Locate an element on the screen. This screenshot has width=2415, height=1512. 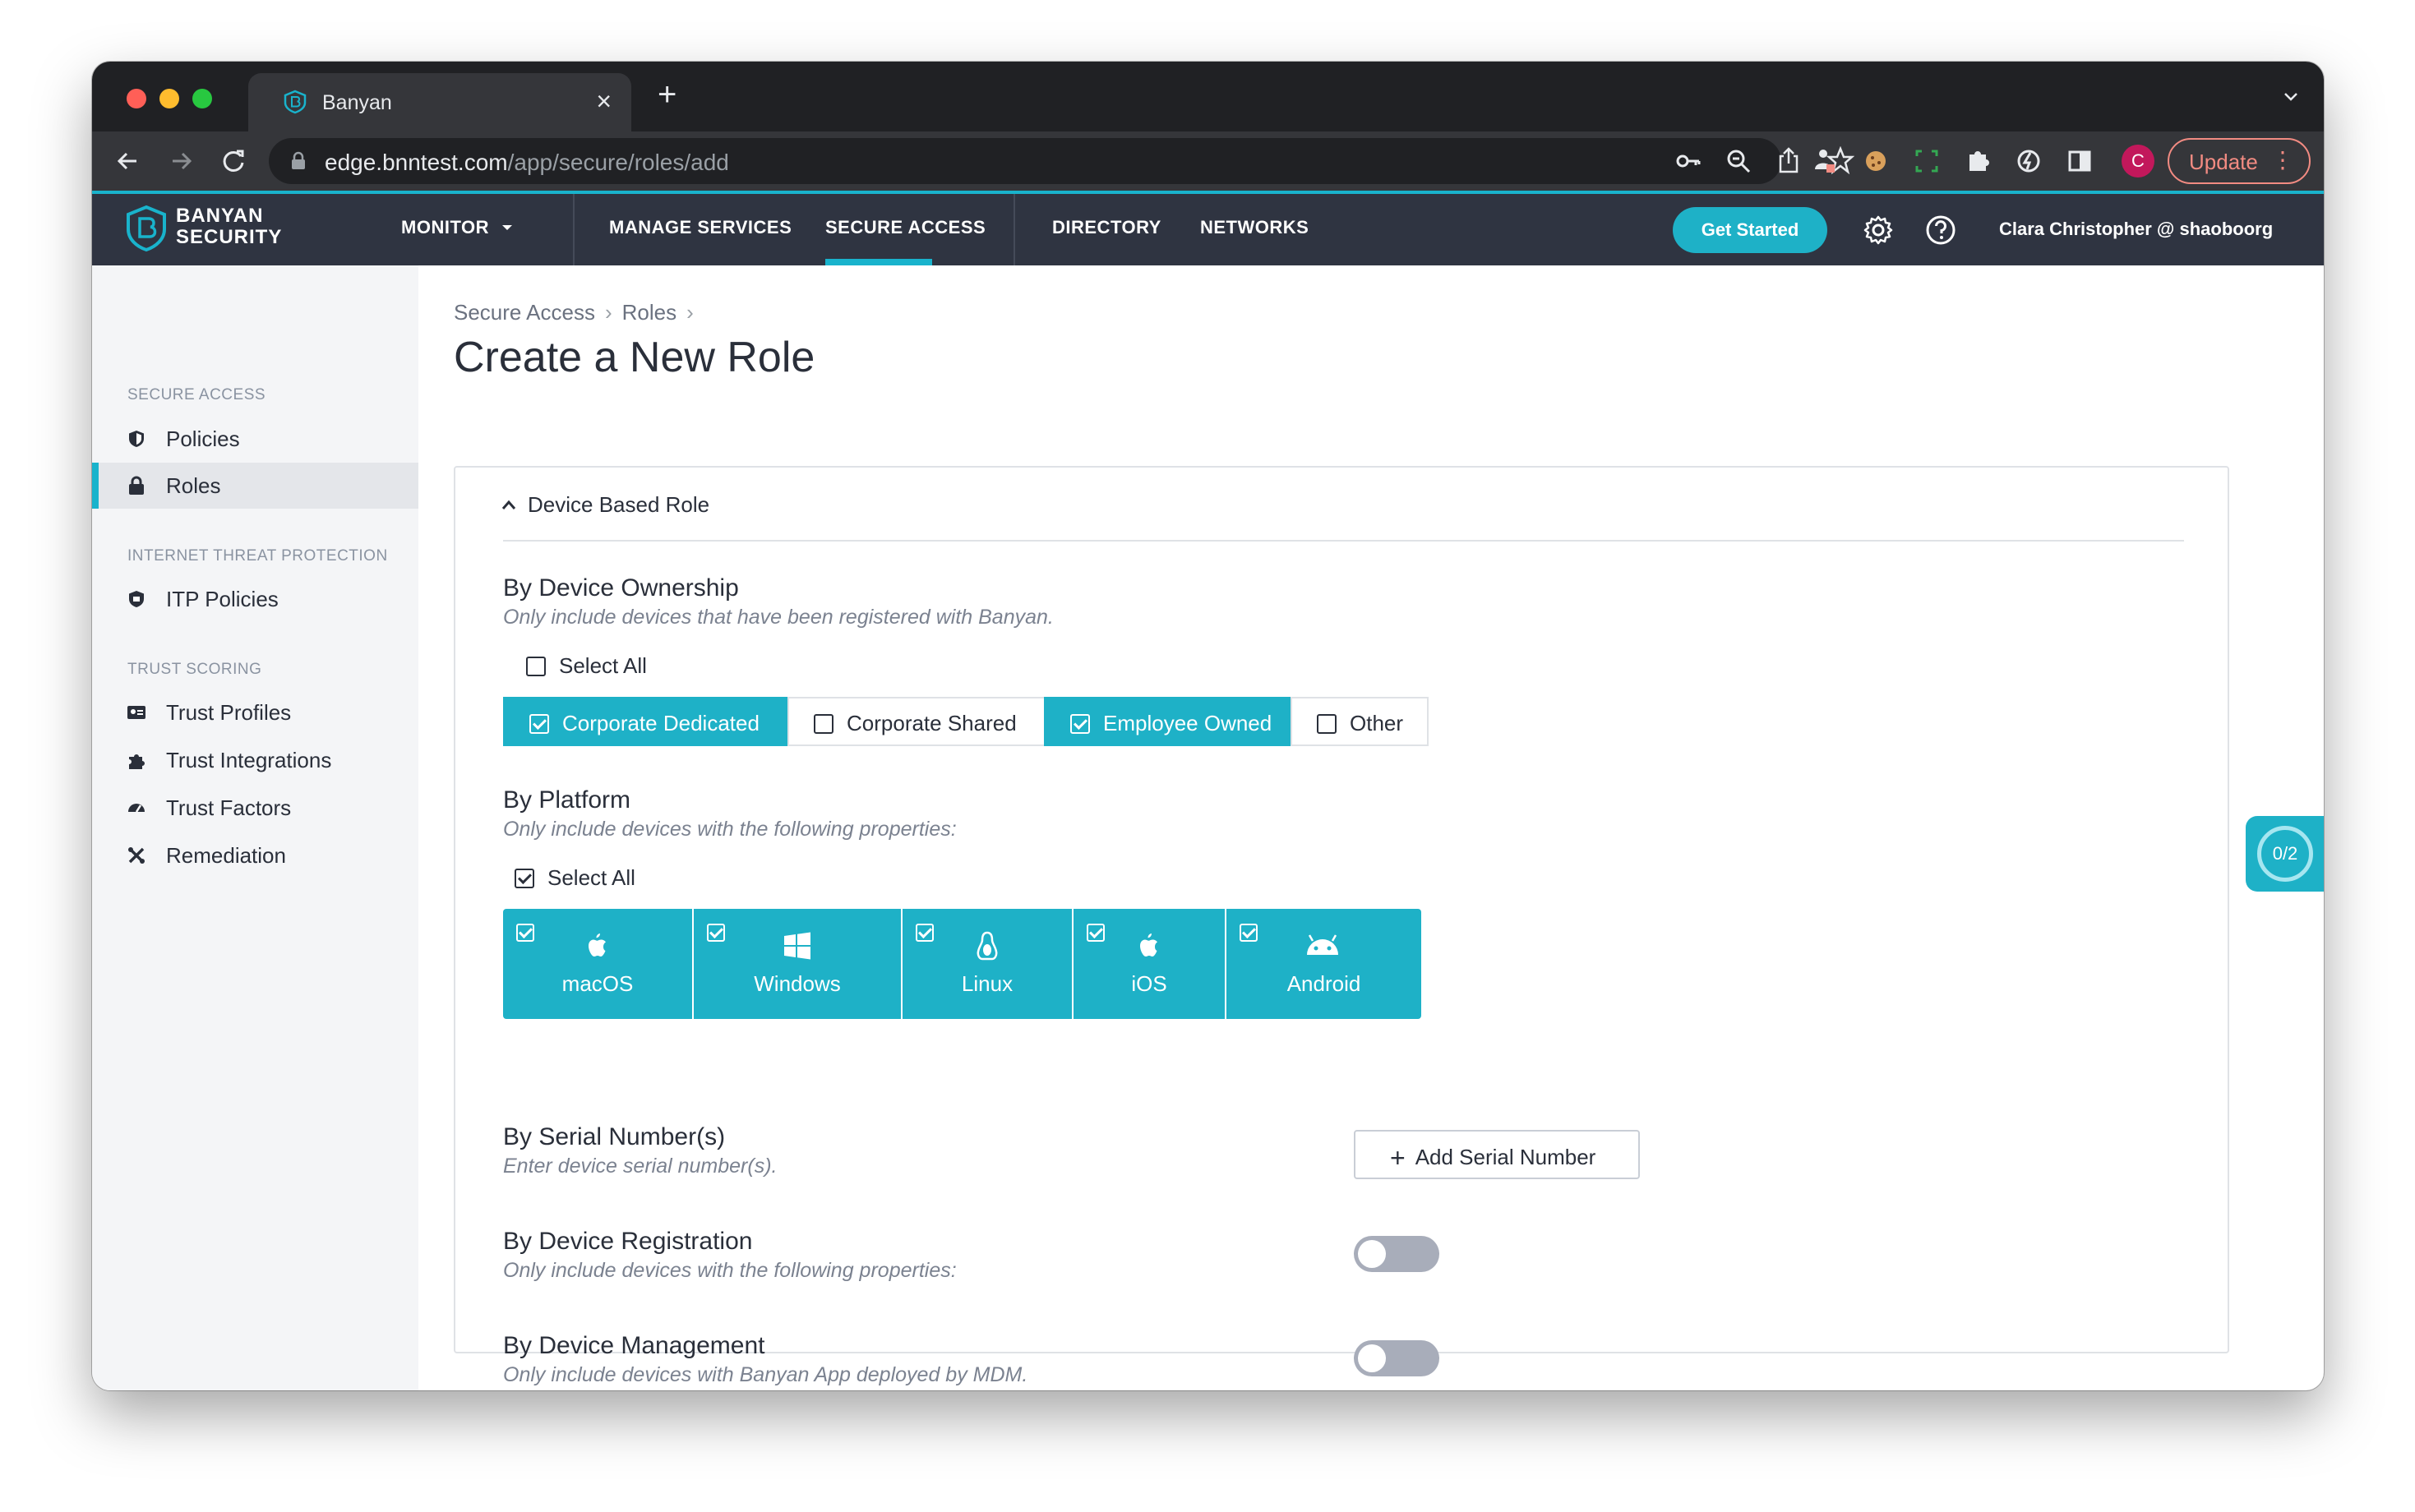
settings-gear-icon is located at coordinates (1878, 231).